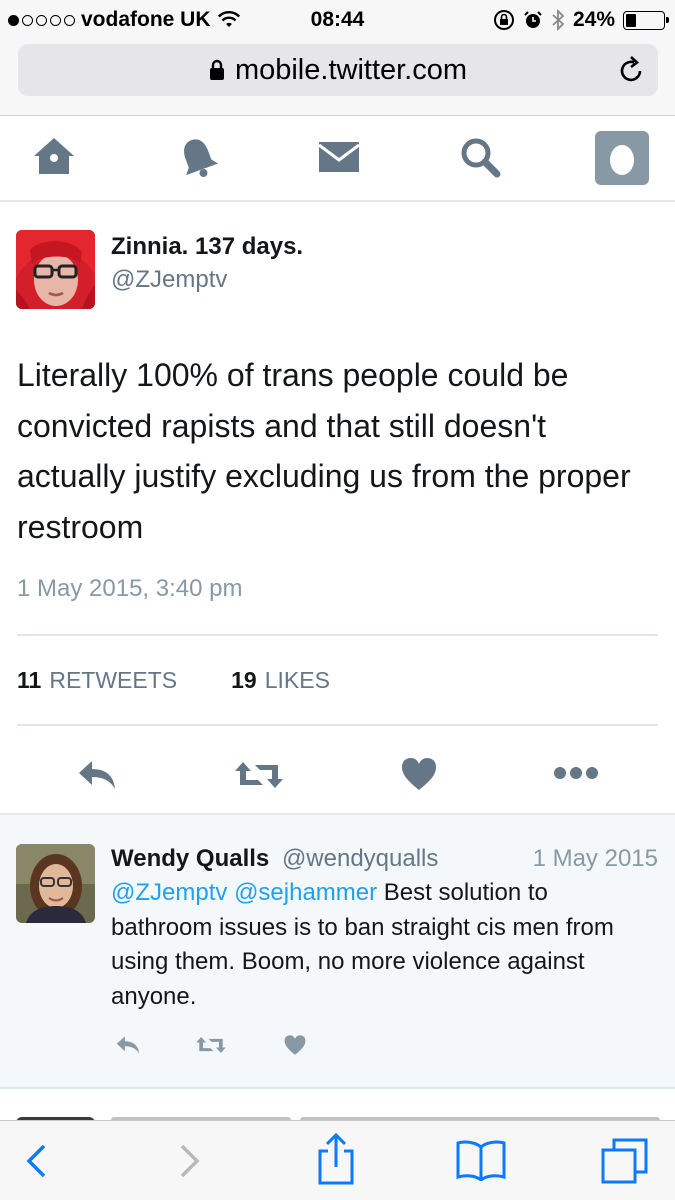 This screenshot has width=675, height=1200. What do you see at coordinates (533, 19) in the screenshot?
I see `alarm-icon` at bounding box center [533, 19].